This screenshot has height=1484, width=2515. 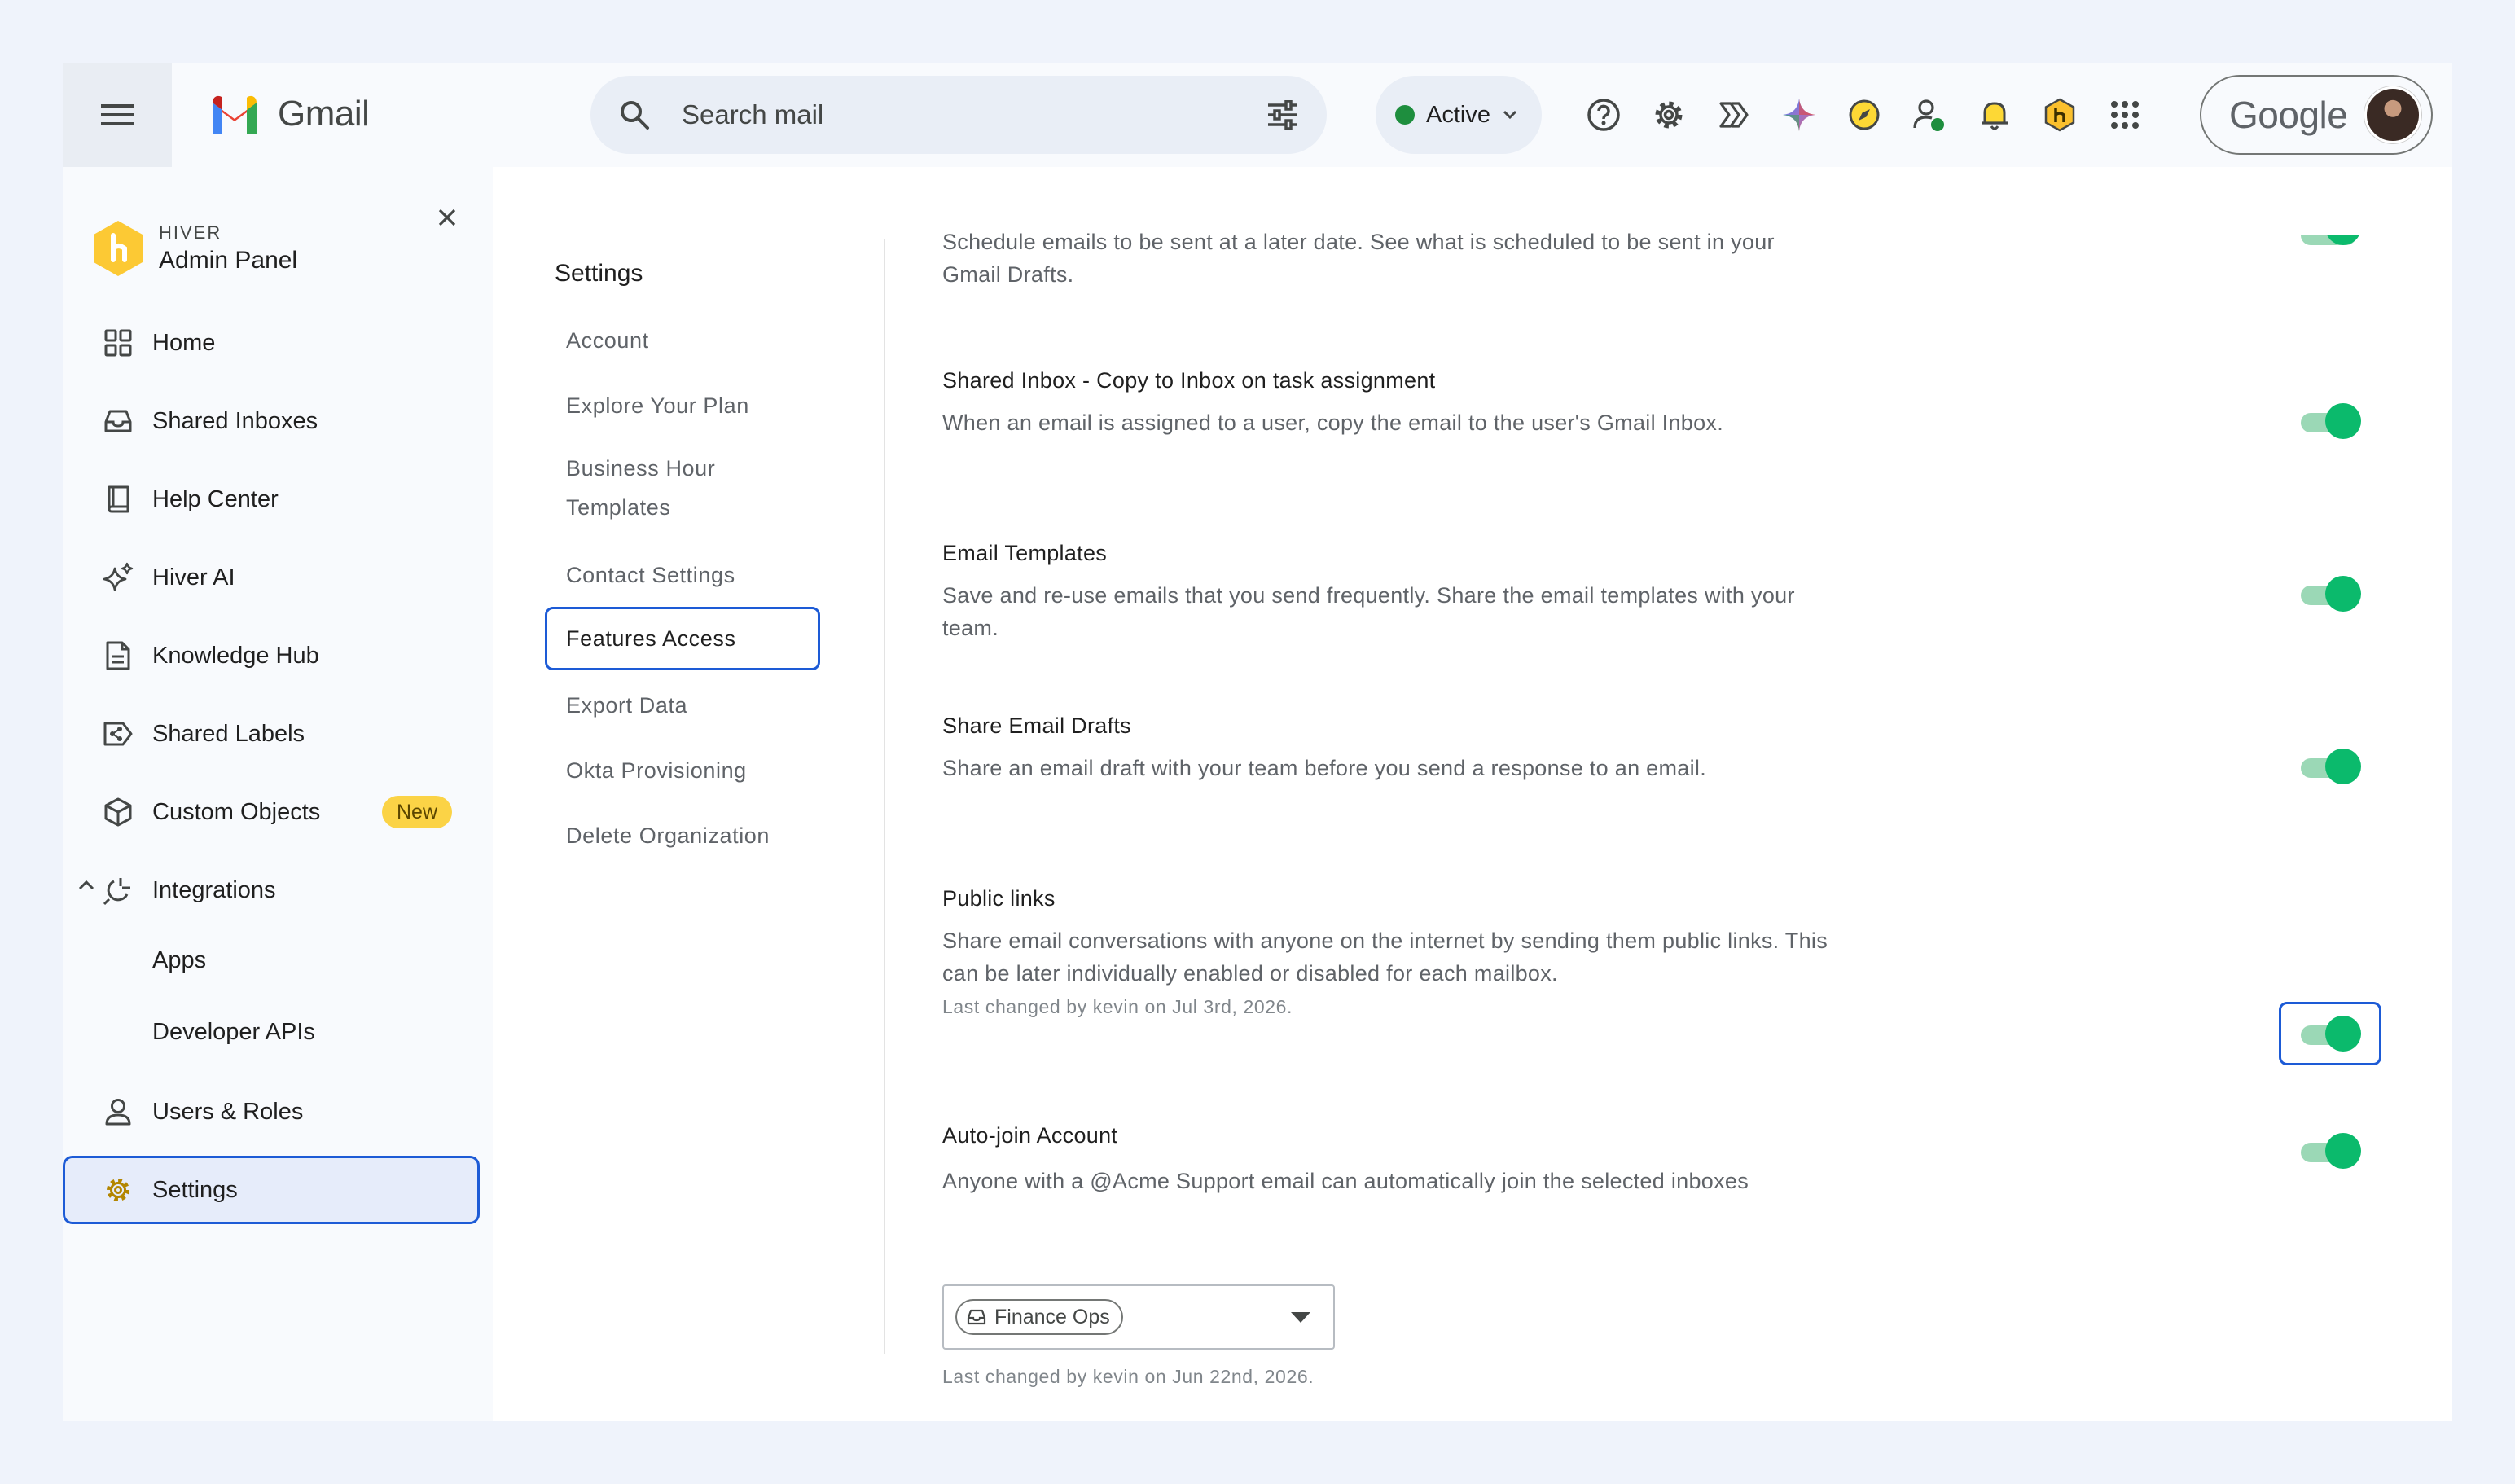 I want to click on status-selector: Active, so click(x=1459, y=115).